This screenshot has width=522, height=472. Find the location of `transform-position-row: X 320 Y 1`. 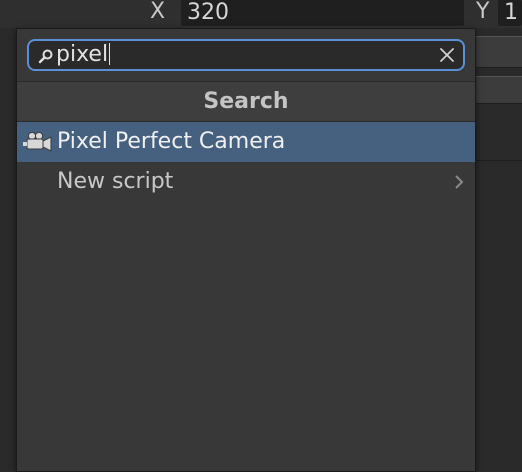

transform-position-row: X 320 Y 1 is located at coordinates (261, 14).